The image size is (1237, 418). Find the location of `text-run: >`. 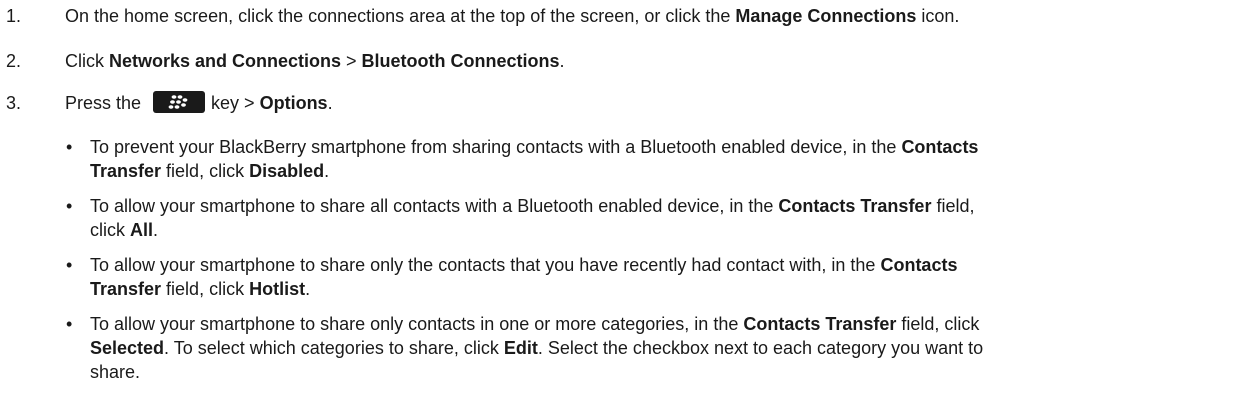

text-run: > is located at coordinates (351, 61).